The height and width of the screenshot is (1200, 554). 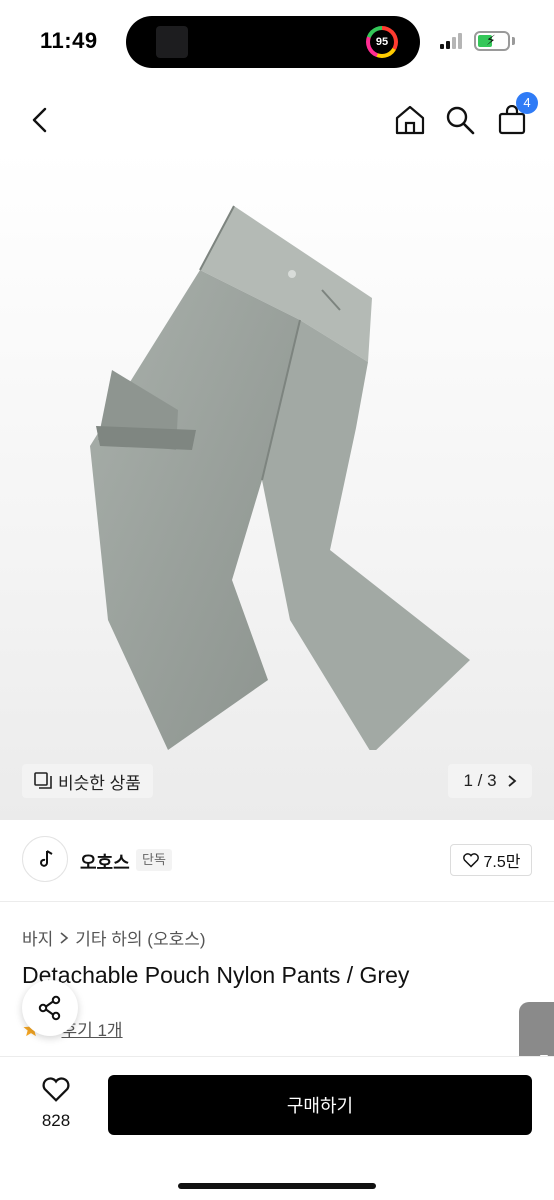 What do you see at coordinates (37, 937) in the screenshot?
I see `breadcrumb-item: 바지` at bounding box center [37, 937].